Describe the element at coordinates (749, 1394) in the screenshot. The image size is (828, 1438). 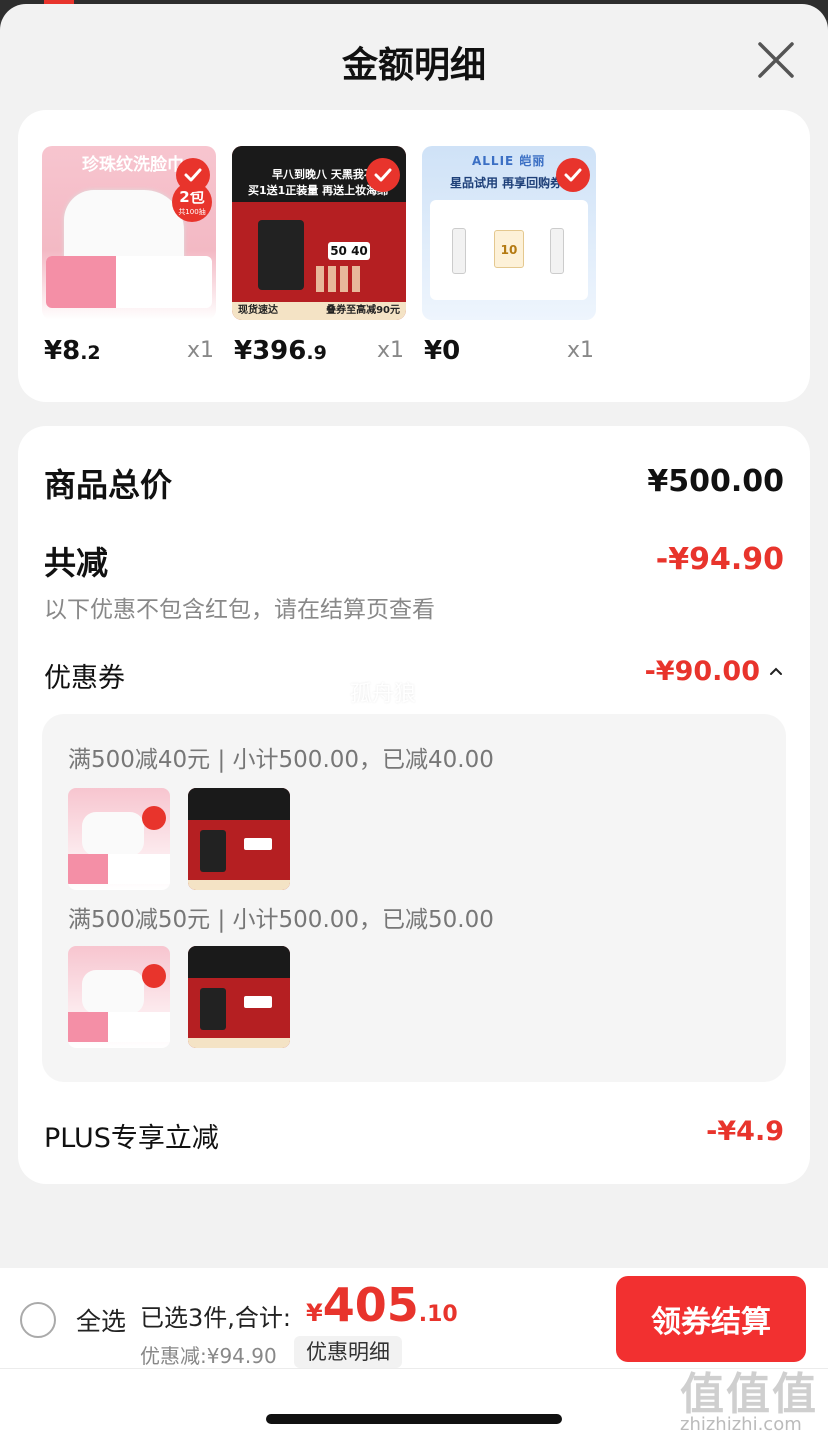
I see `site-watermark-logo: 值值值` at that location.